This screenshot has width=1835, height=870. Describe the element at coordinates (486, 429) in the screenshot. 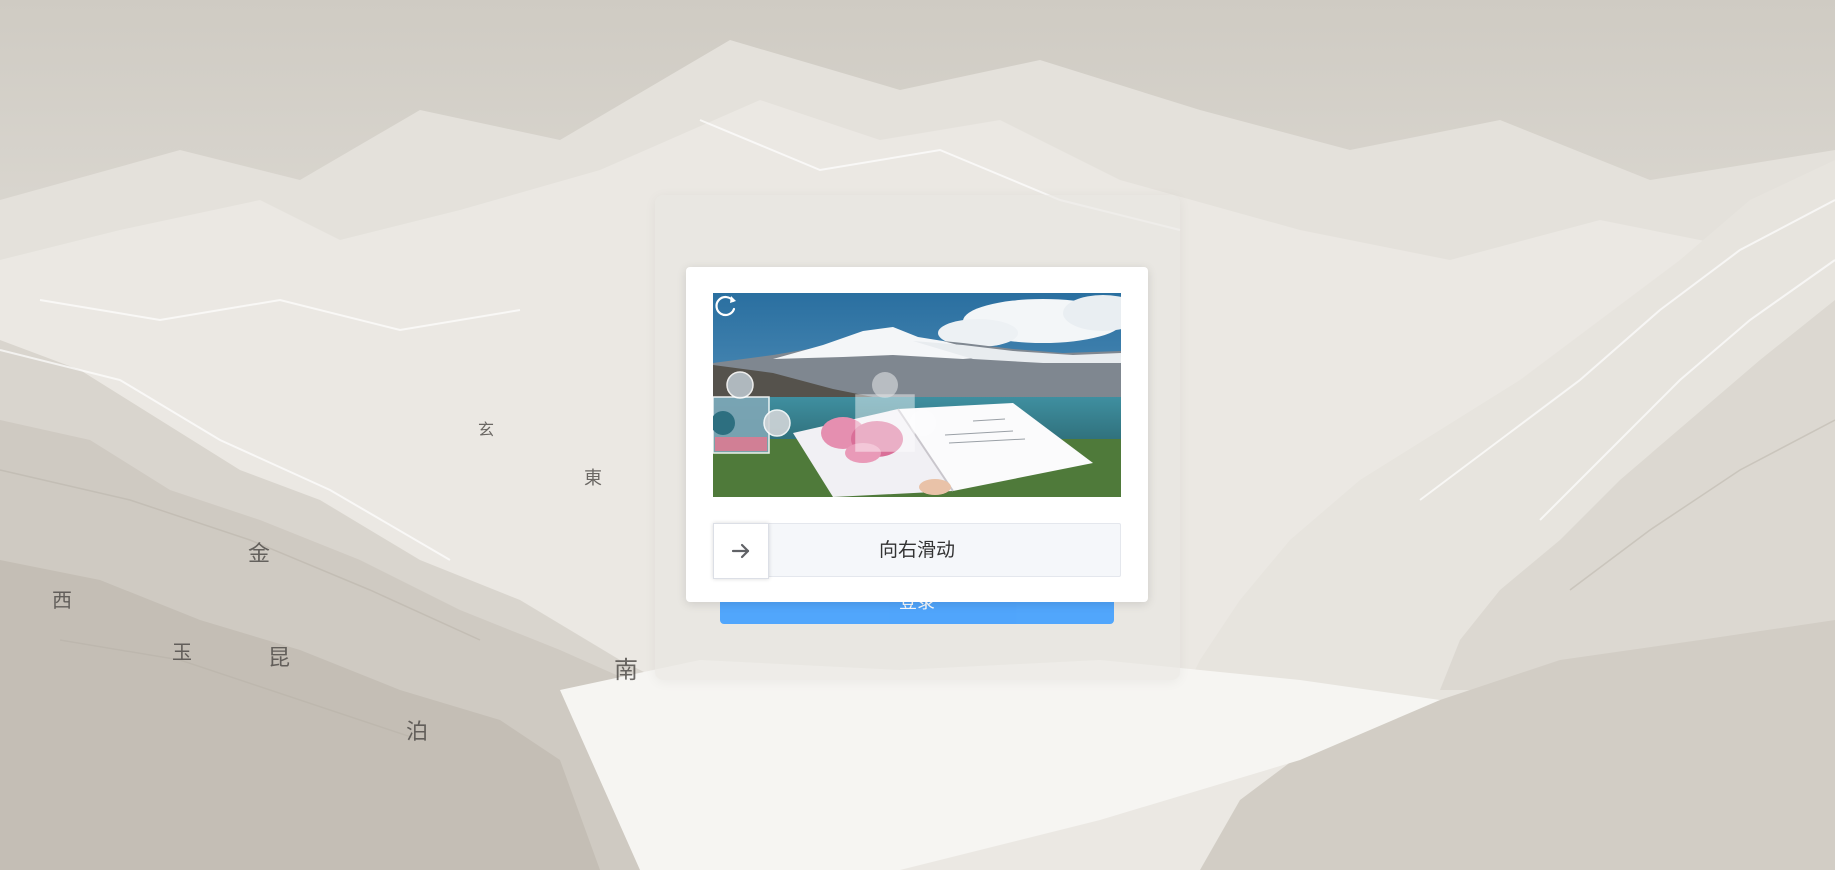

I see `map-label: 玄` at that location.